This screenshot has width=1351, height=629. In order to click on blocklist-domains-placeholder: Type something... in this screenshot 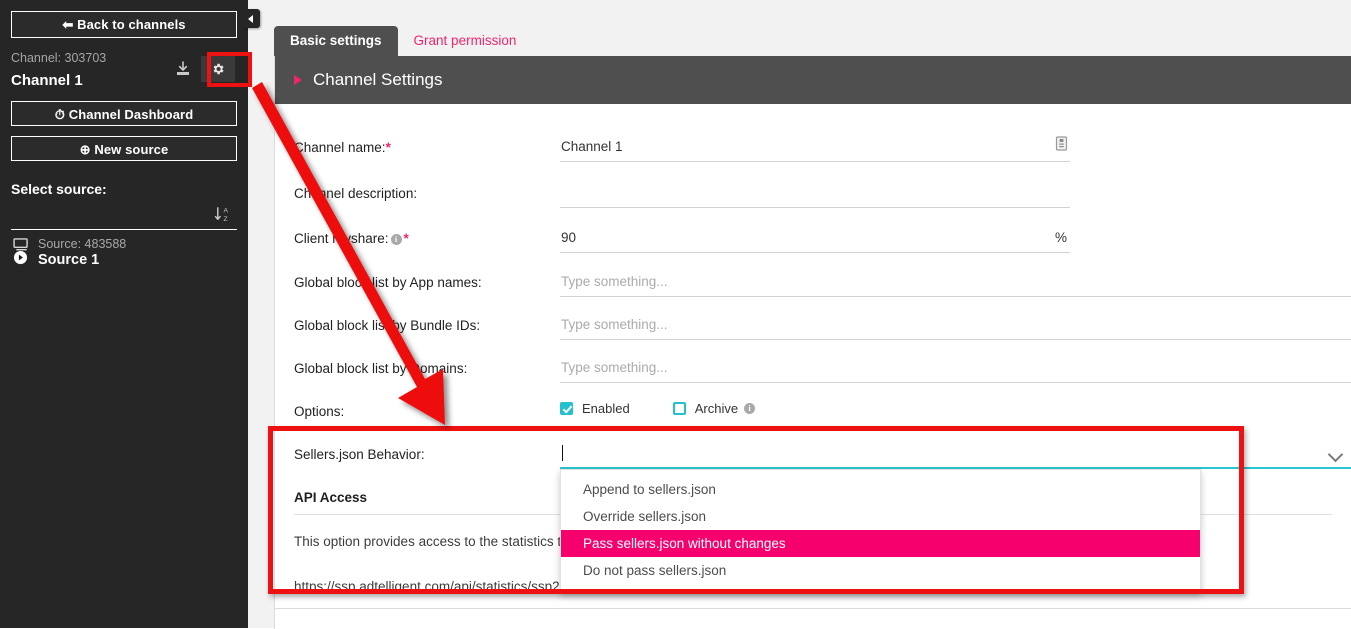, I will do `click(614, 367)`.